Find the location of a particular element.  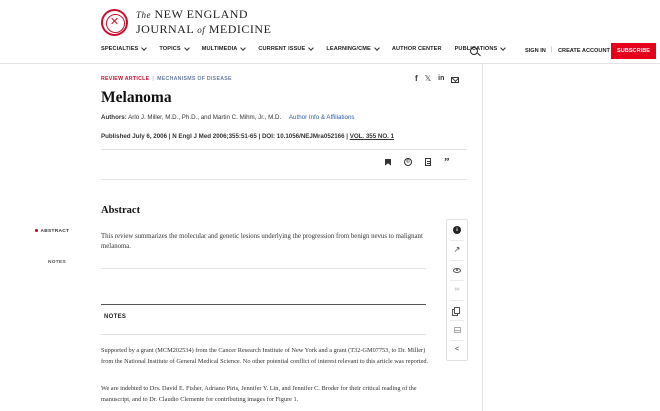

logo-medicine: MEDICINE is located at coordinates (240, 29).